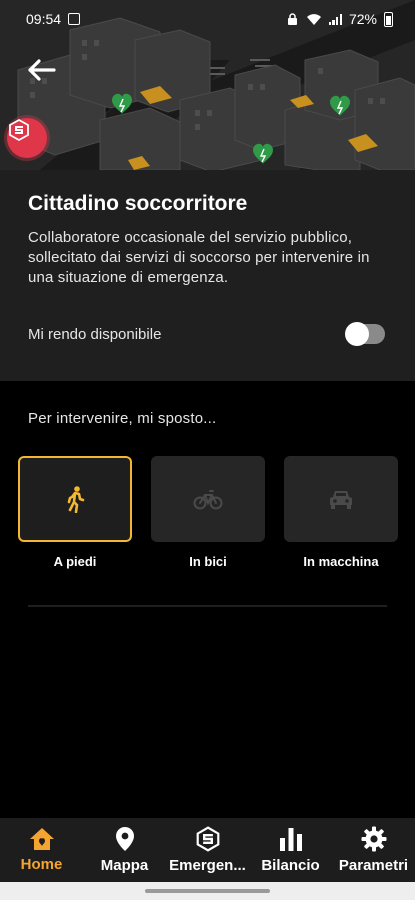 This screenshot has height=900, width=415. I want to click on home-icon, so click(41, 839).